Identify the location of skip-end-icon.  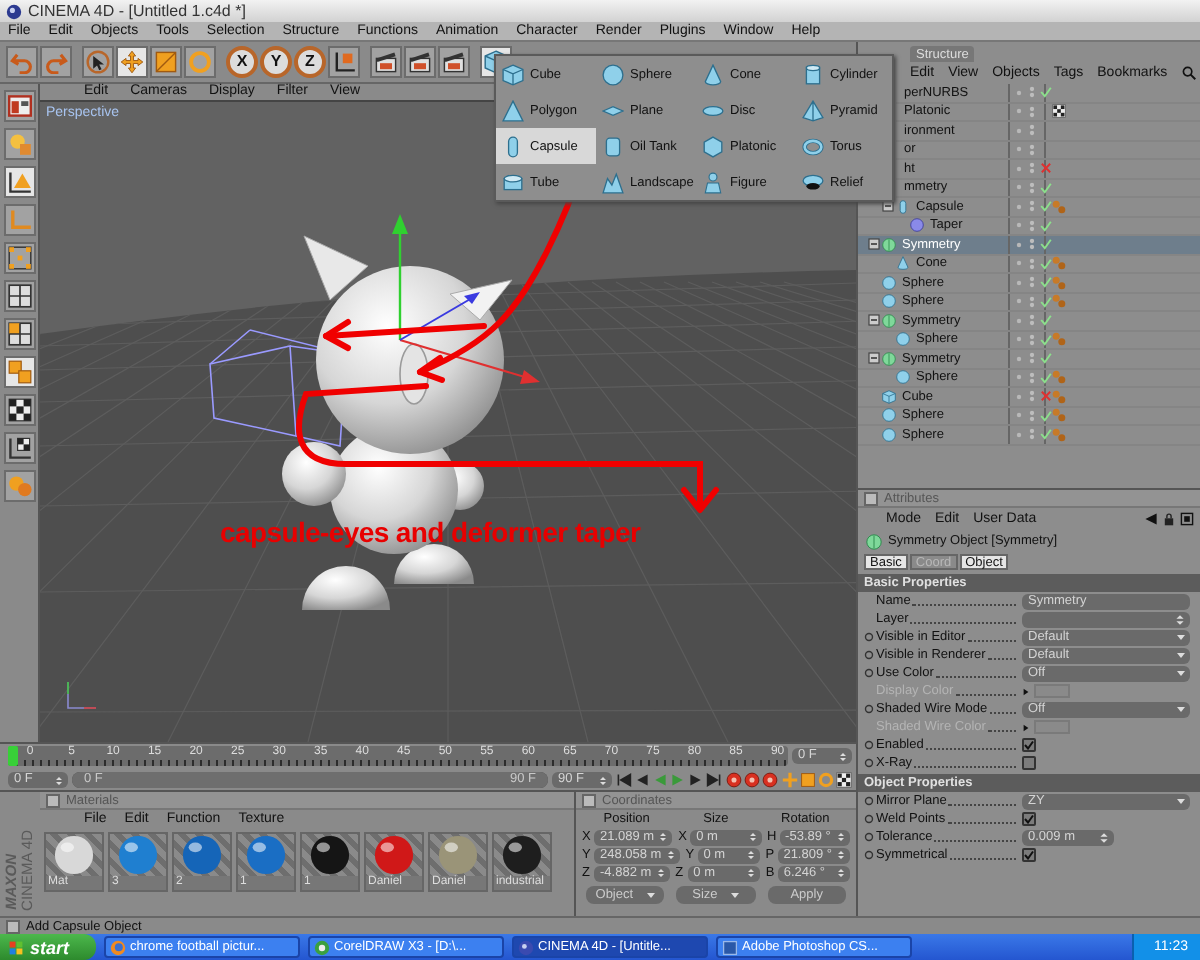
(714, 780).